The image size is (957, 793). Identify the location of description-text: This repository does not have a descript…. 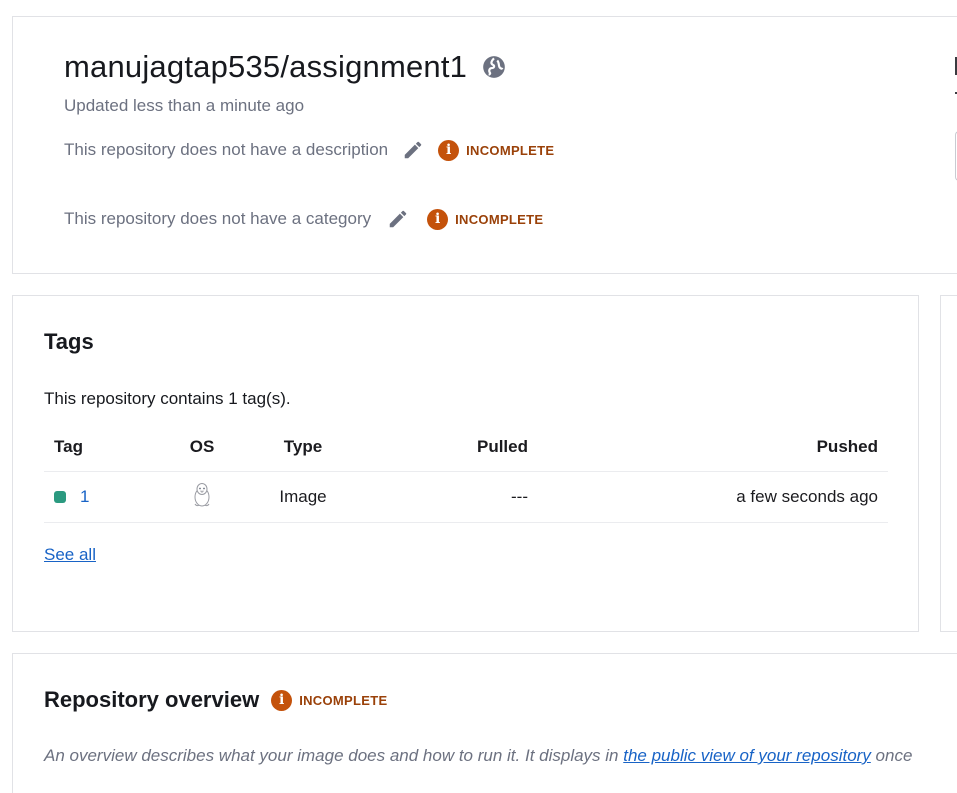
(226, 149).